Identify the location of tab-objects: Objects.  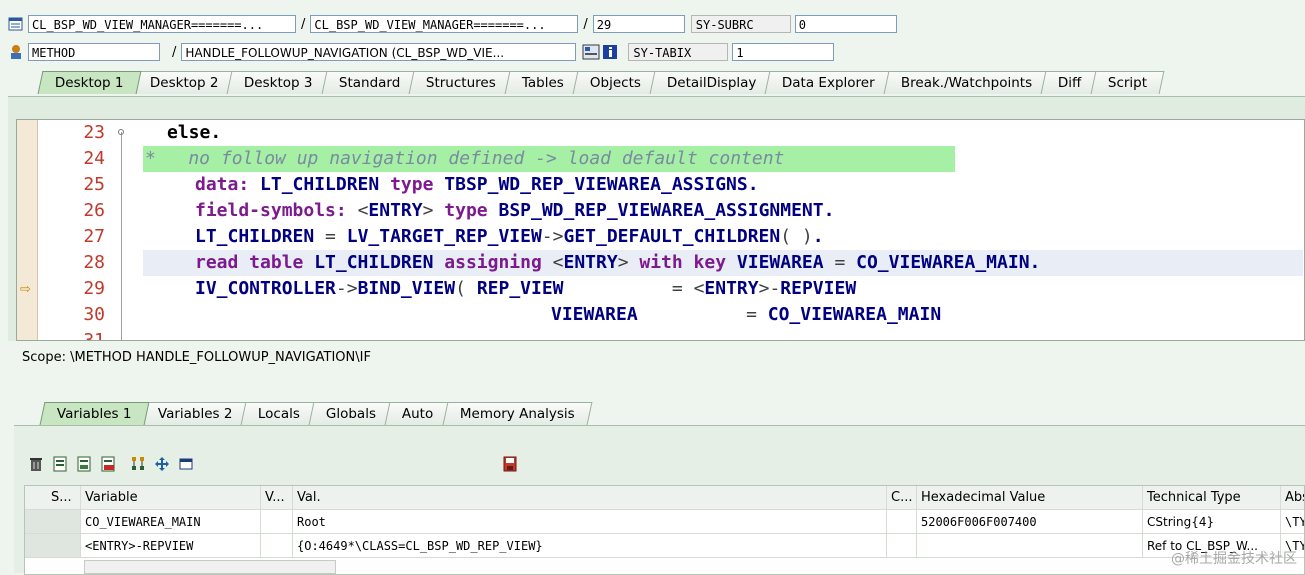
(615, 82).